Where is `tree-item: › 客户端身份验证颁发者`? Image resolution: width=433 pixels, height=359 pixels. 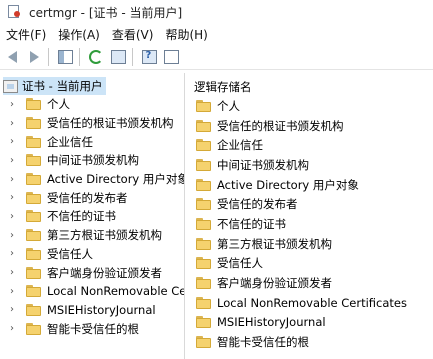
tree-item: › 客户端身份验证颁发者 is located at coordinates (92, 272).